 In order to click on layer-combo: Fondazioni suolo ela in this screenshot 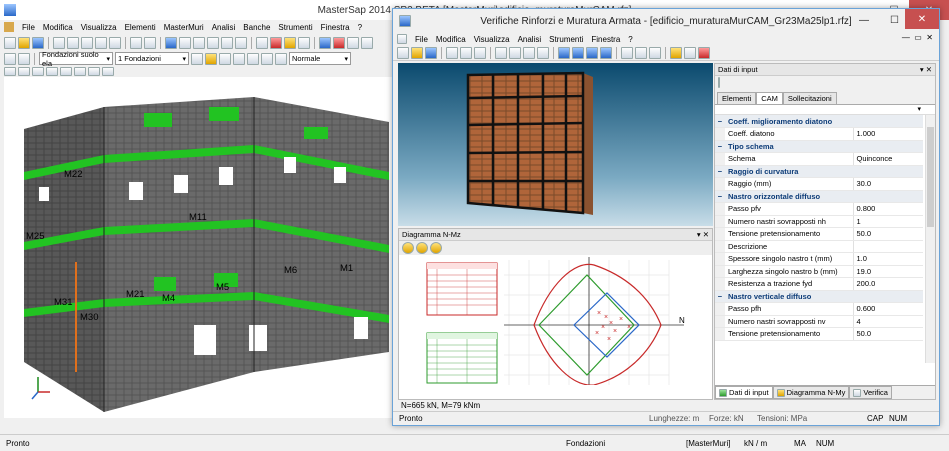, I will do `click(76, 59)`.